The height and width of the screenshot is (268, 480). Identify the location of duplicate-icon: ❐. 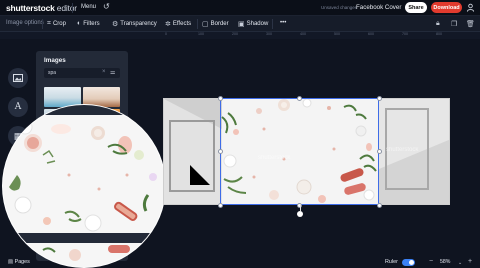
(454, 24).